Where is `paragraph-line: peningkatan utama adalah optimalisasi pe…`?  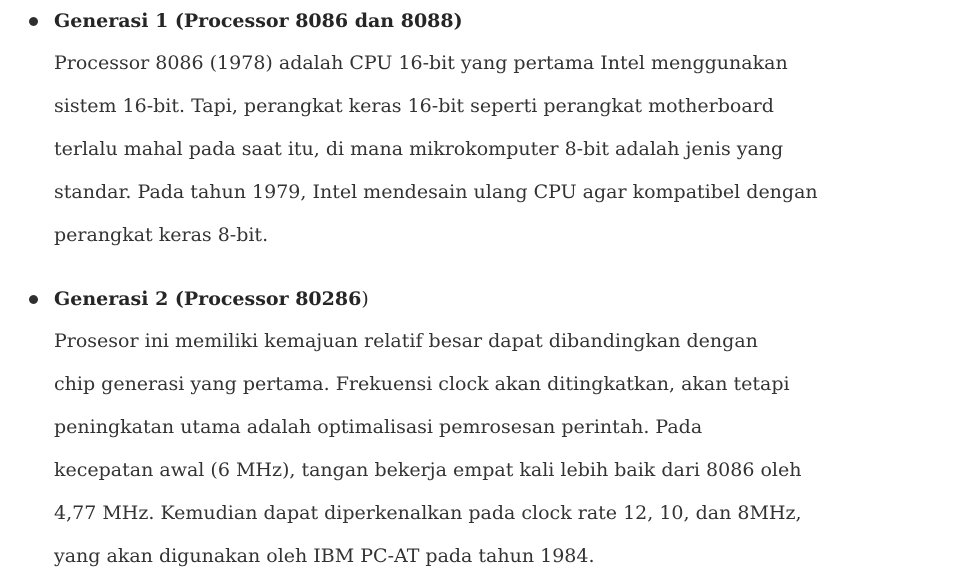 paragraph-line: peningkatan utama adalah optimalisasi pe… is located at coordinates (378, 427).